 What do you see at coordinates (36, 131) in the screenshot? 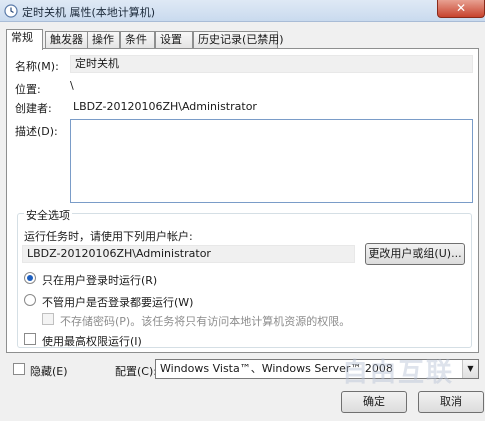
I see `description-label: 描述(D):` at bounding box center [36, 131].